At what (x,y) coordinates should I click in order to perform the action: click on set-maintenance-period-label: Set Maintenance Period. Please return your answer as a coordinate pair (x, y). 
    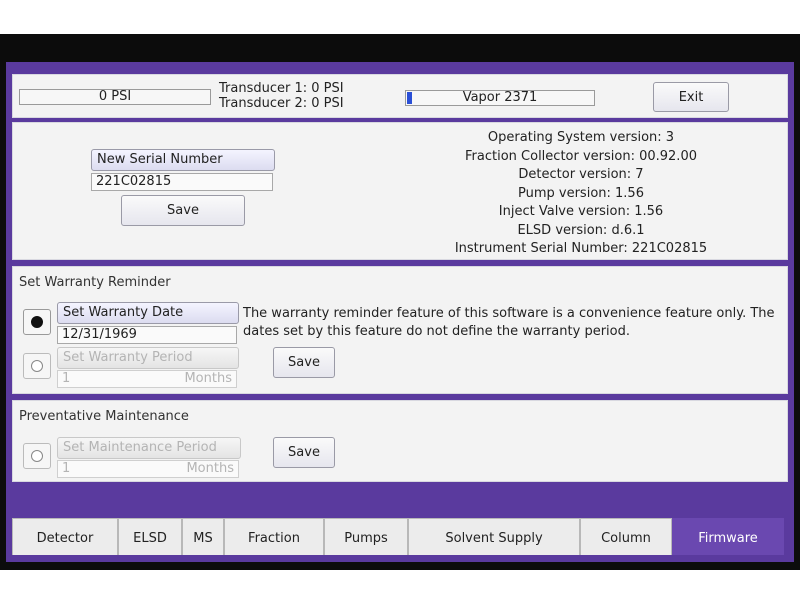
    Looking at the image, I should click on (149, 448).